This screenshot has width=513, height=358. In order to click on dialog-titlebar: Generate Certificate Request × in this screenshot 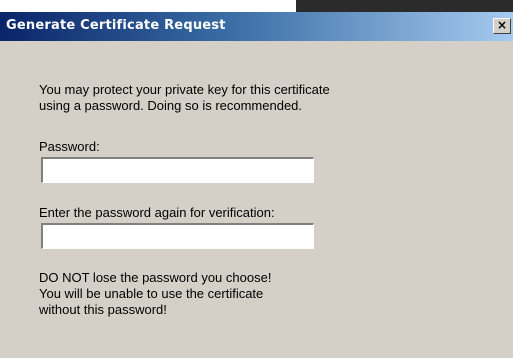, I will do `click(256, 26)`.